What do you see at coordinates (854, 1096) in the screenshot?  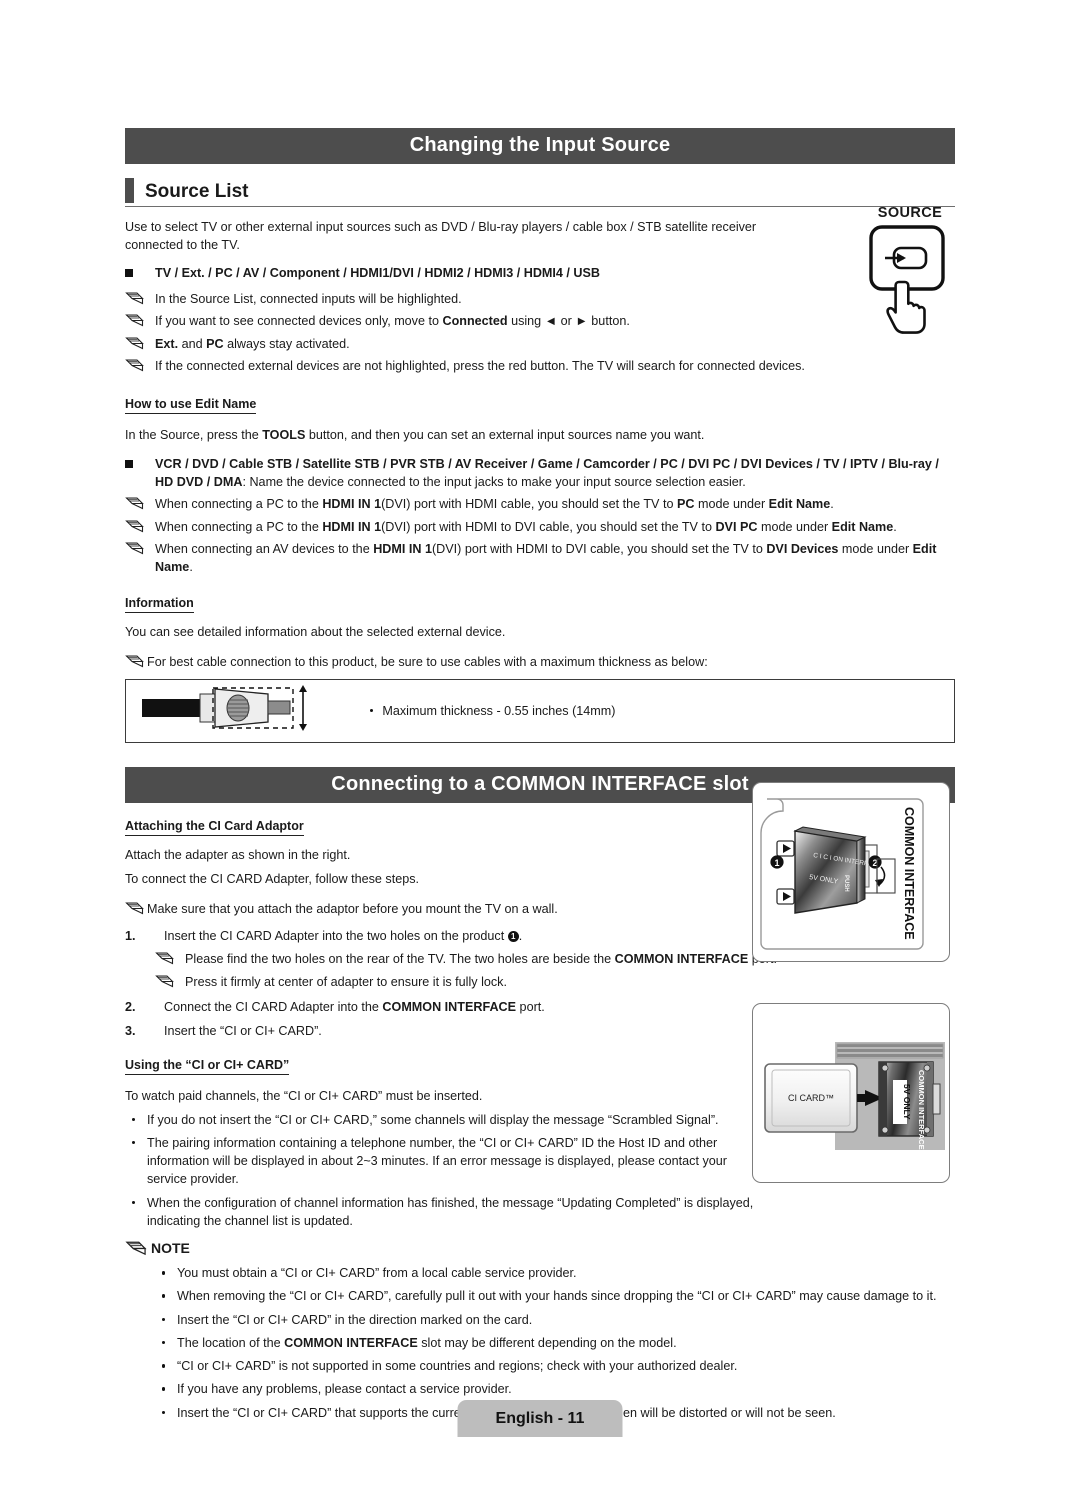 I see `figure-ci-card-insert-svg: CI CARD™ COMMON INTERFACE 5V ONLY` at bounding box center [854, 1096].